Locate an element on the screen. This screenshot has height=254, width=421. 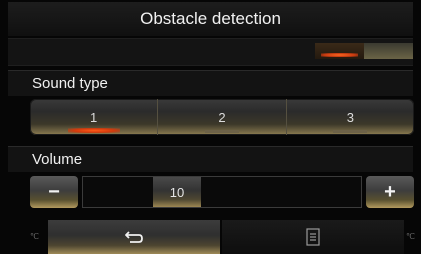
back-arrow-icon is located at coordinates (134, 237).